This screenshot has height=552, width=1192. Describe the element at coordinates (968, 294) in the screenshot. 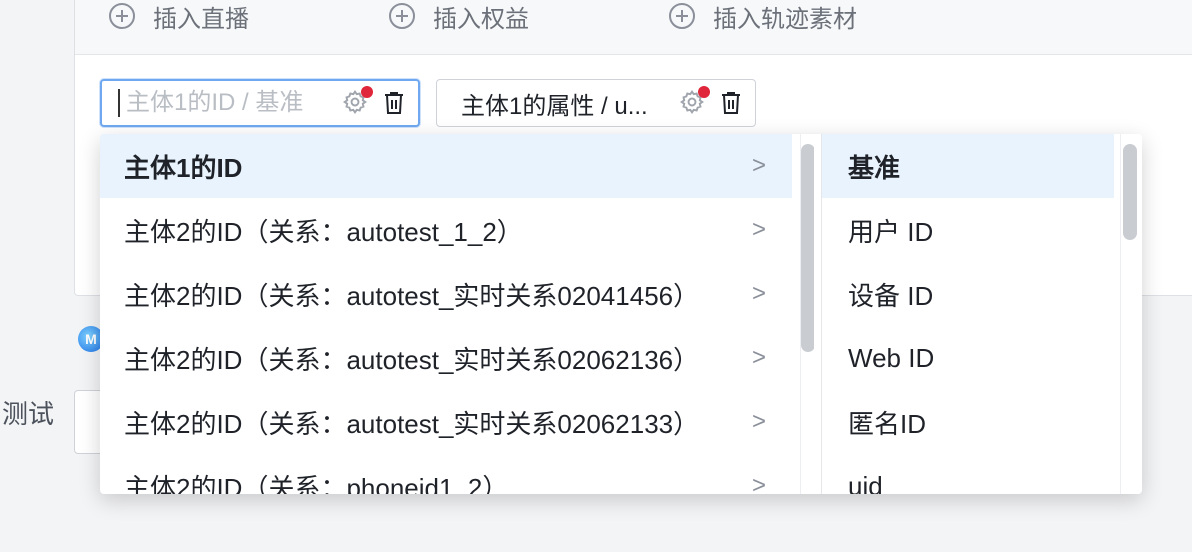

I see `option-device-id: 设备 ID` at that location.